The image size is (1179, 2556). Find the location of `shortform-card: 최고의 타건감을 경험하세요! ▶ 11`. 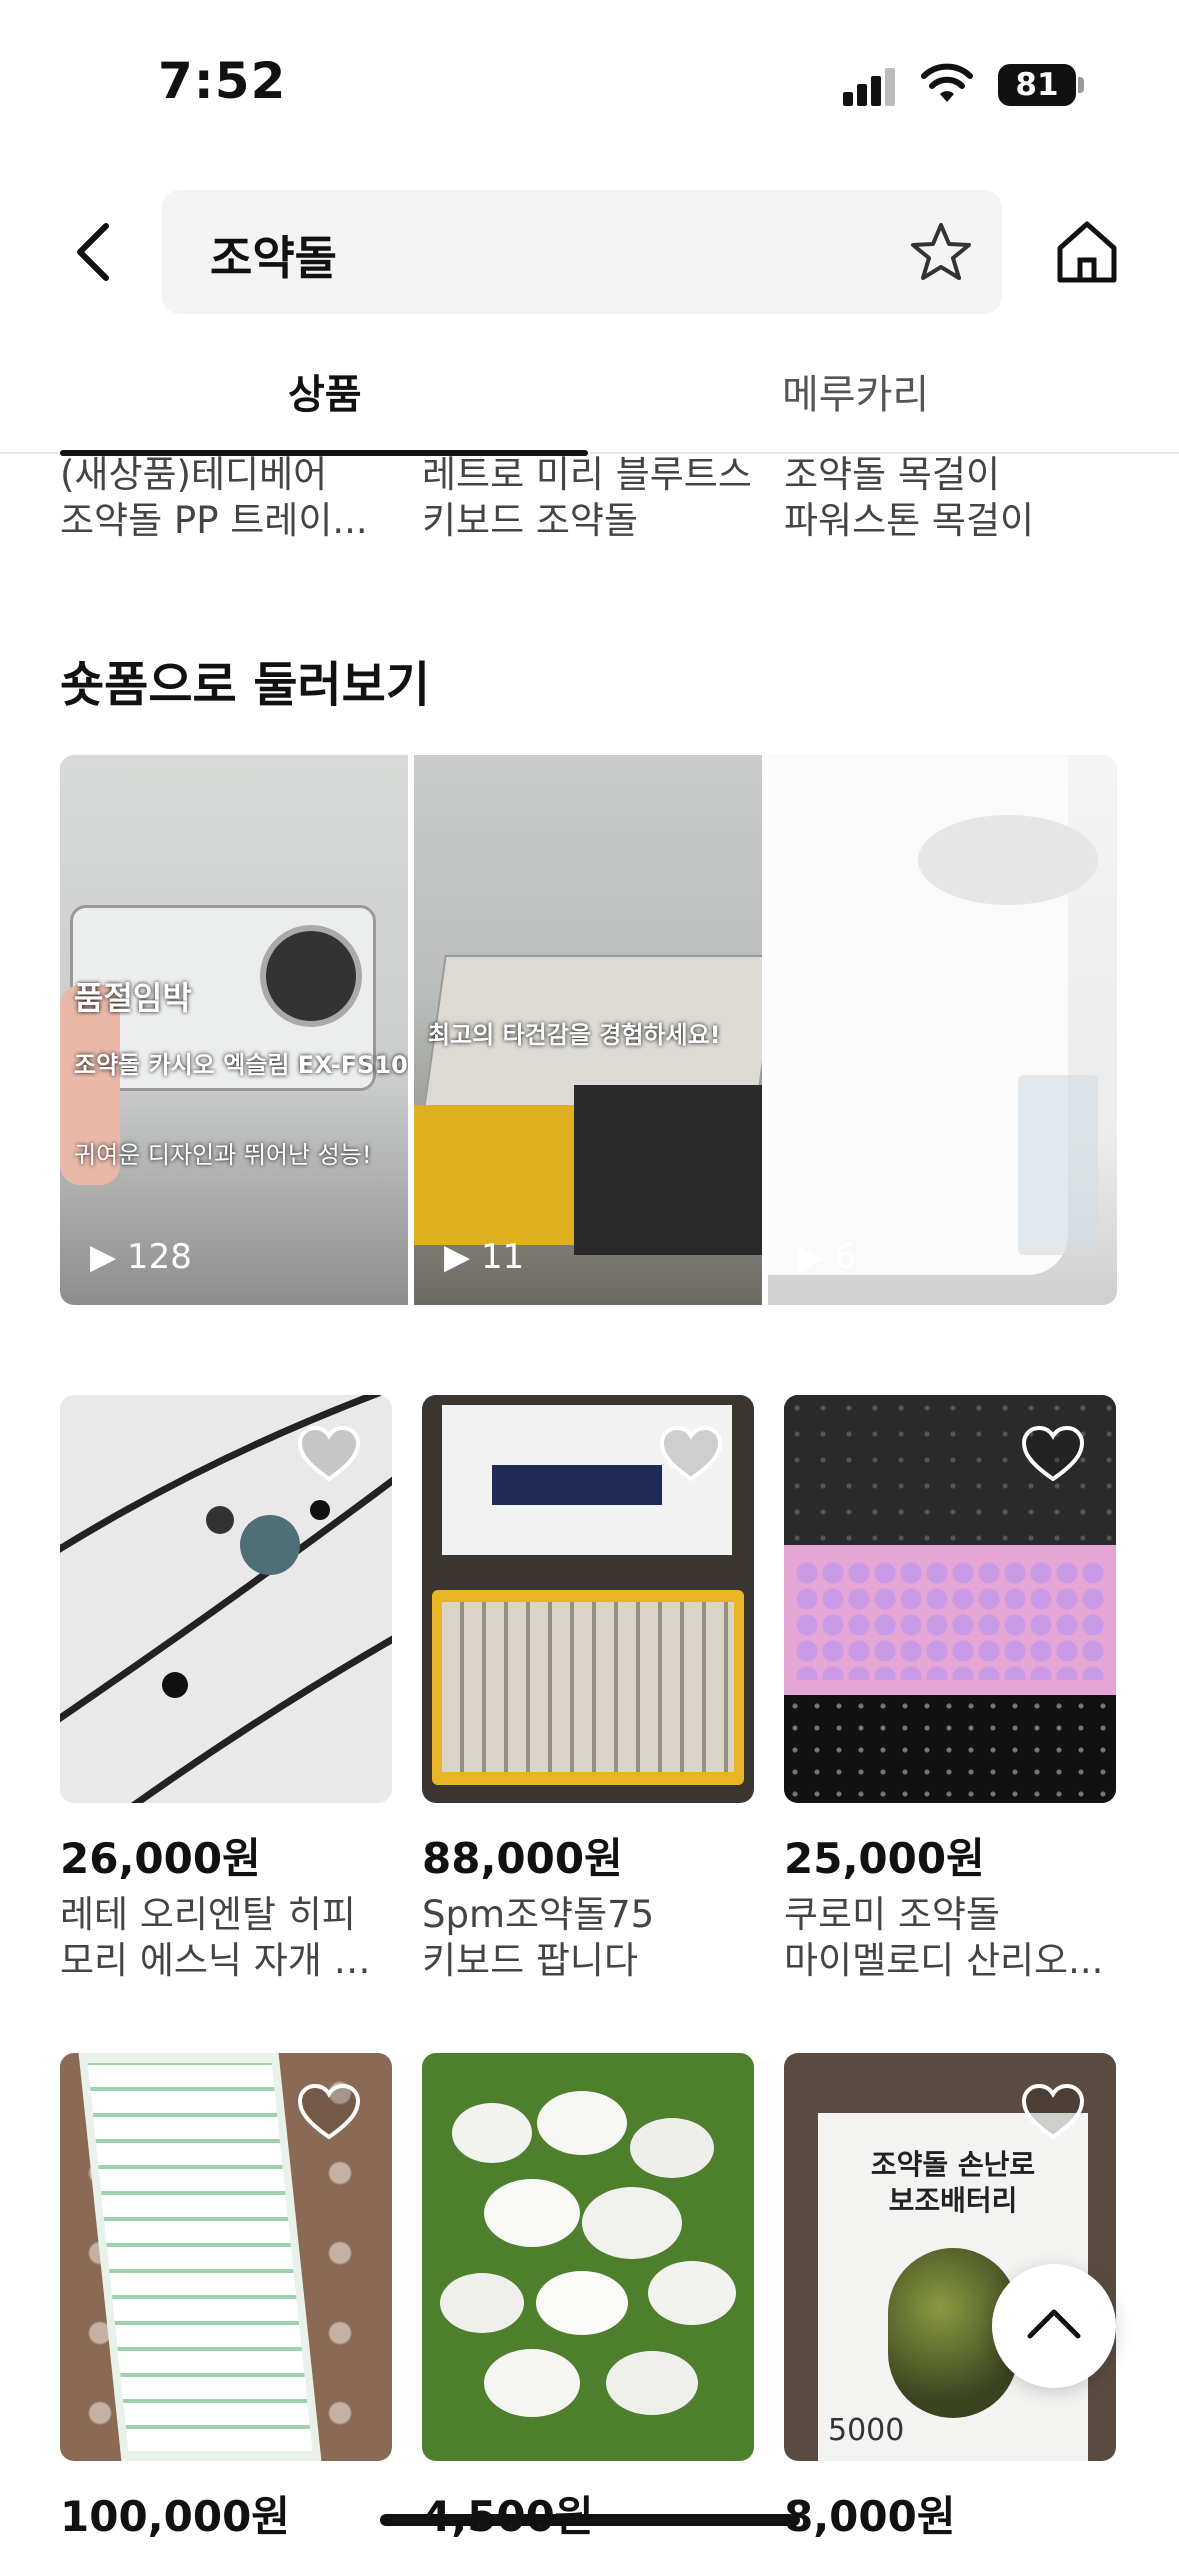

shortform-card: 최고의 타건감을 경험하세요! ▶ 11 is located at coordinates (588, 1030).